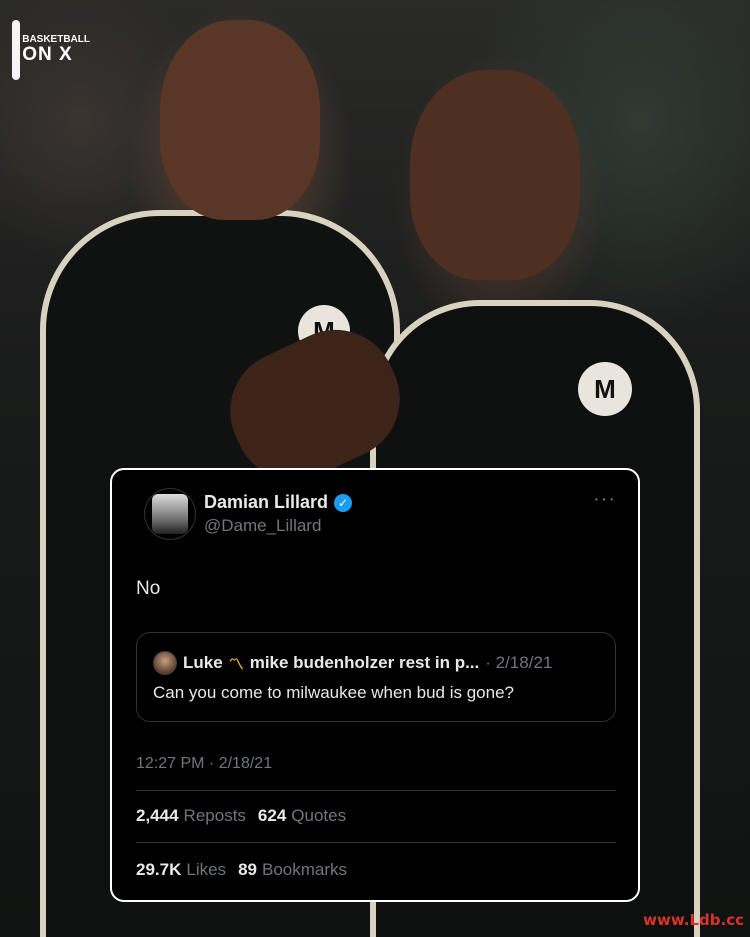  Describe the element at coordinates (214, 815) in the screenshot. I see `reposts-label: Reposts` at that location.